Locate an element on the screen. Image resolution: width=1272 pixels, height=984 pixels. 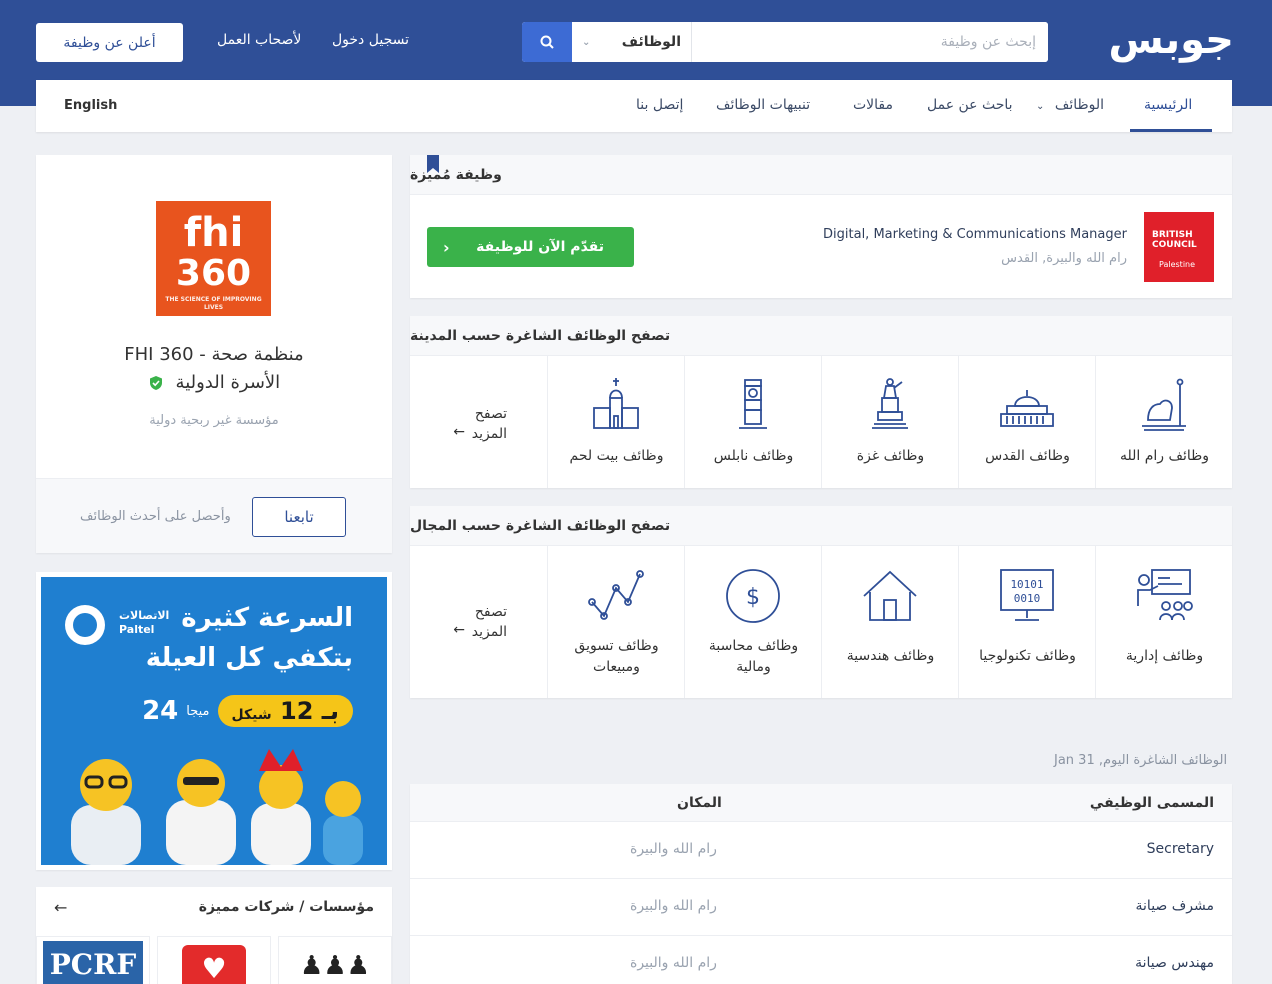
todays-jobs-label: الوظائف الشاغرة اليوم, Jan 31 is located at coordinates (1141, 760).